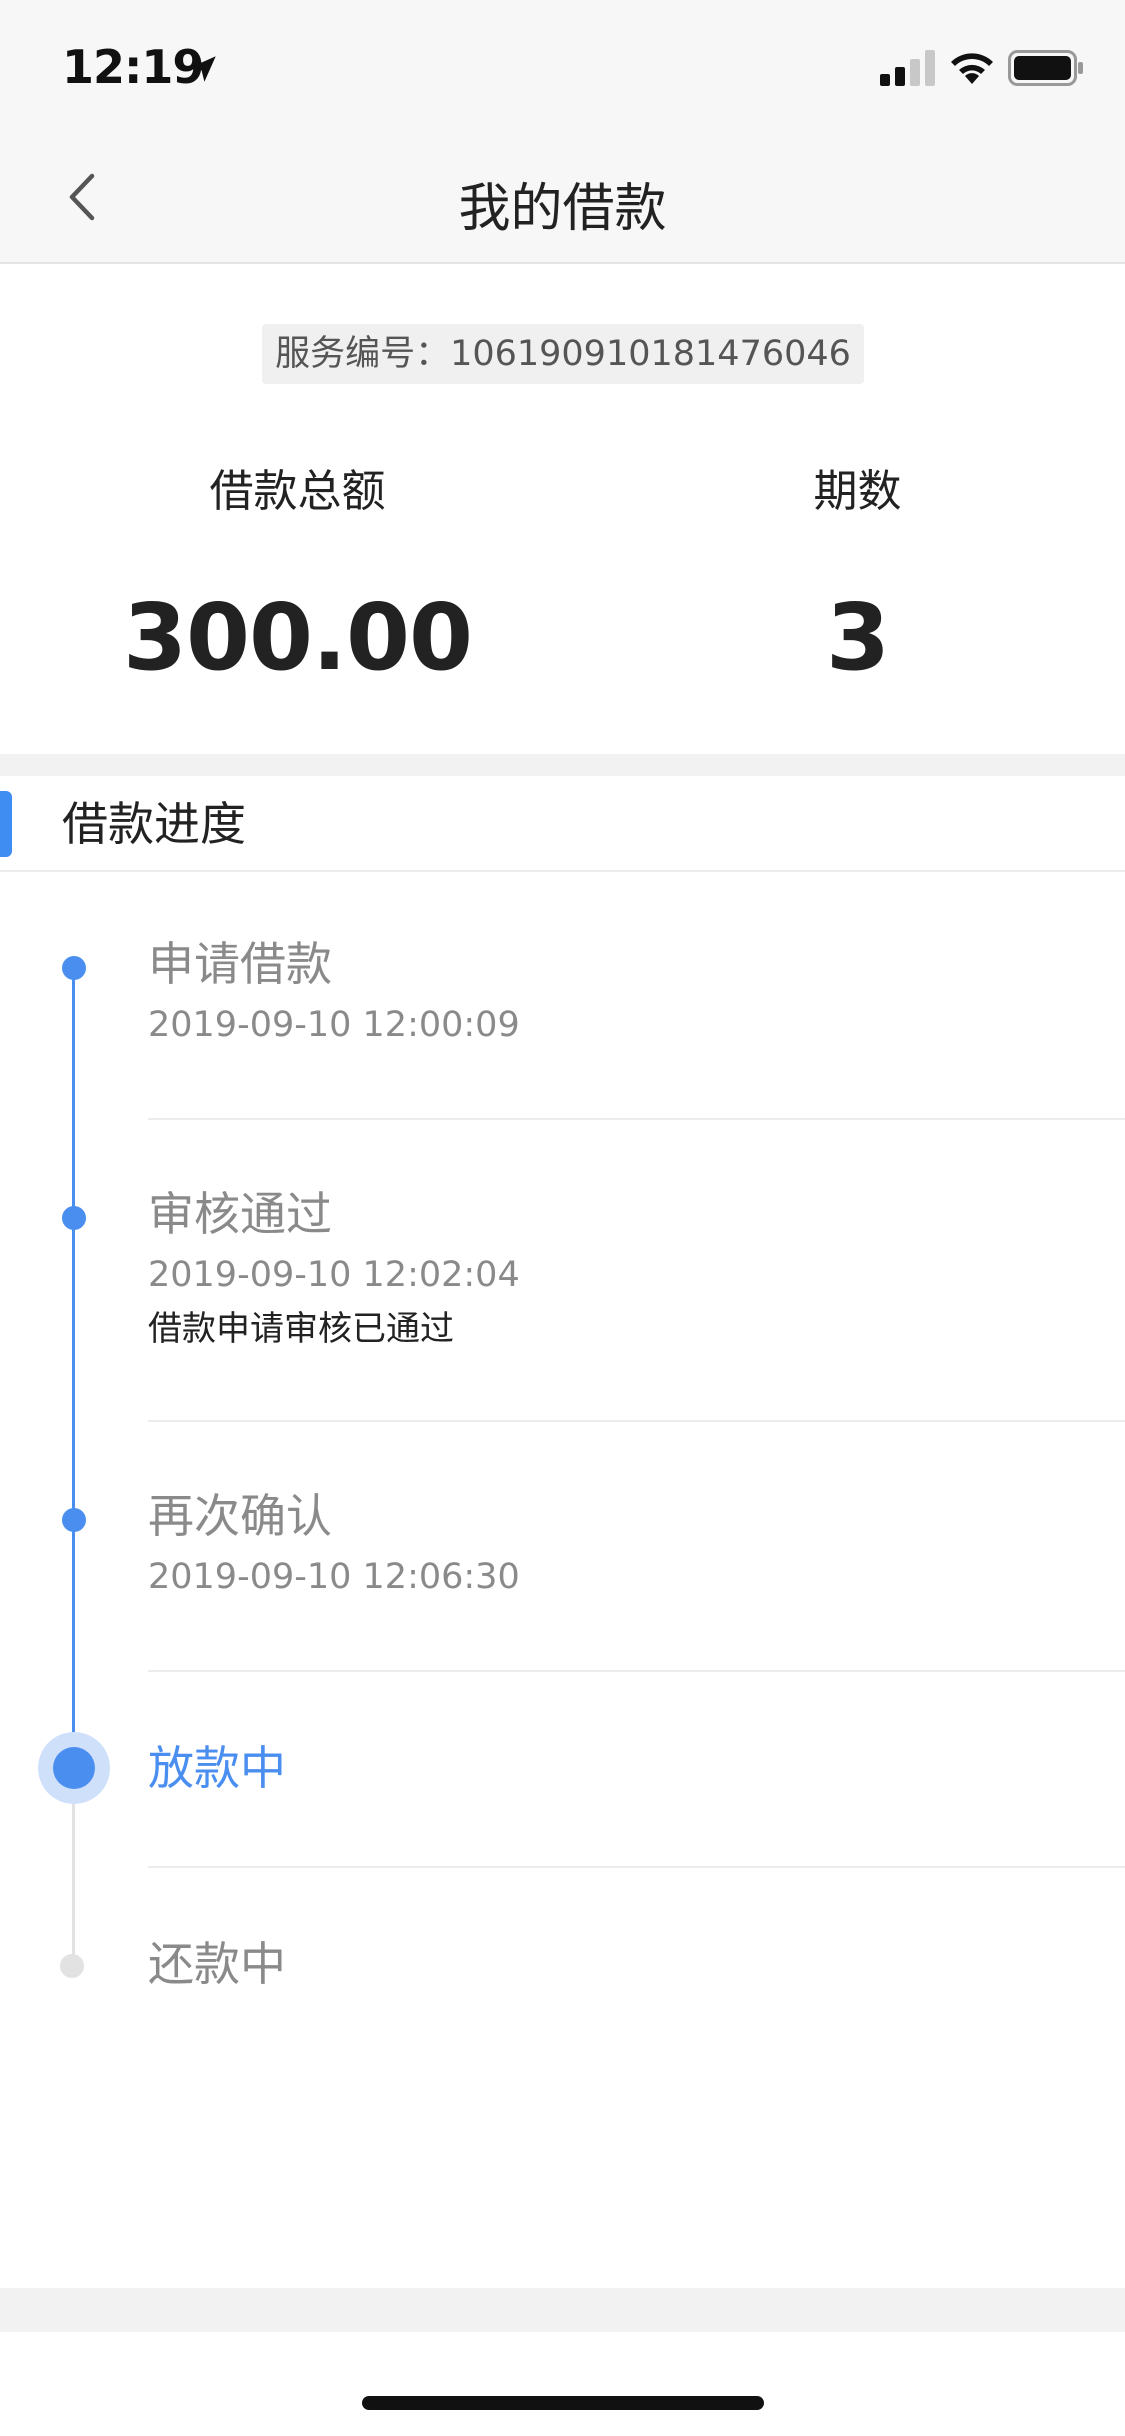  I want to click on home-indicator, so click(563, 2403).